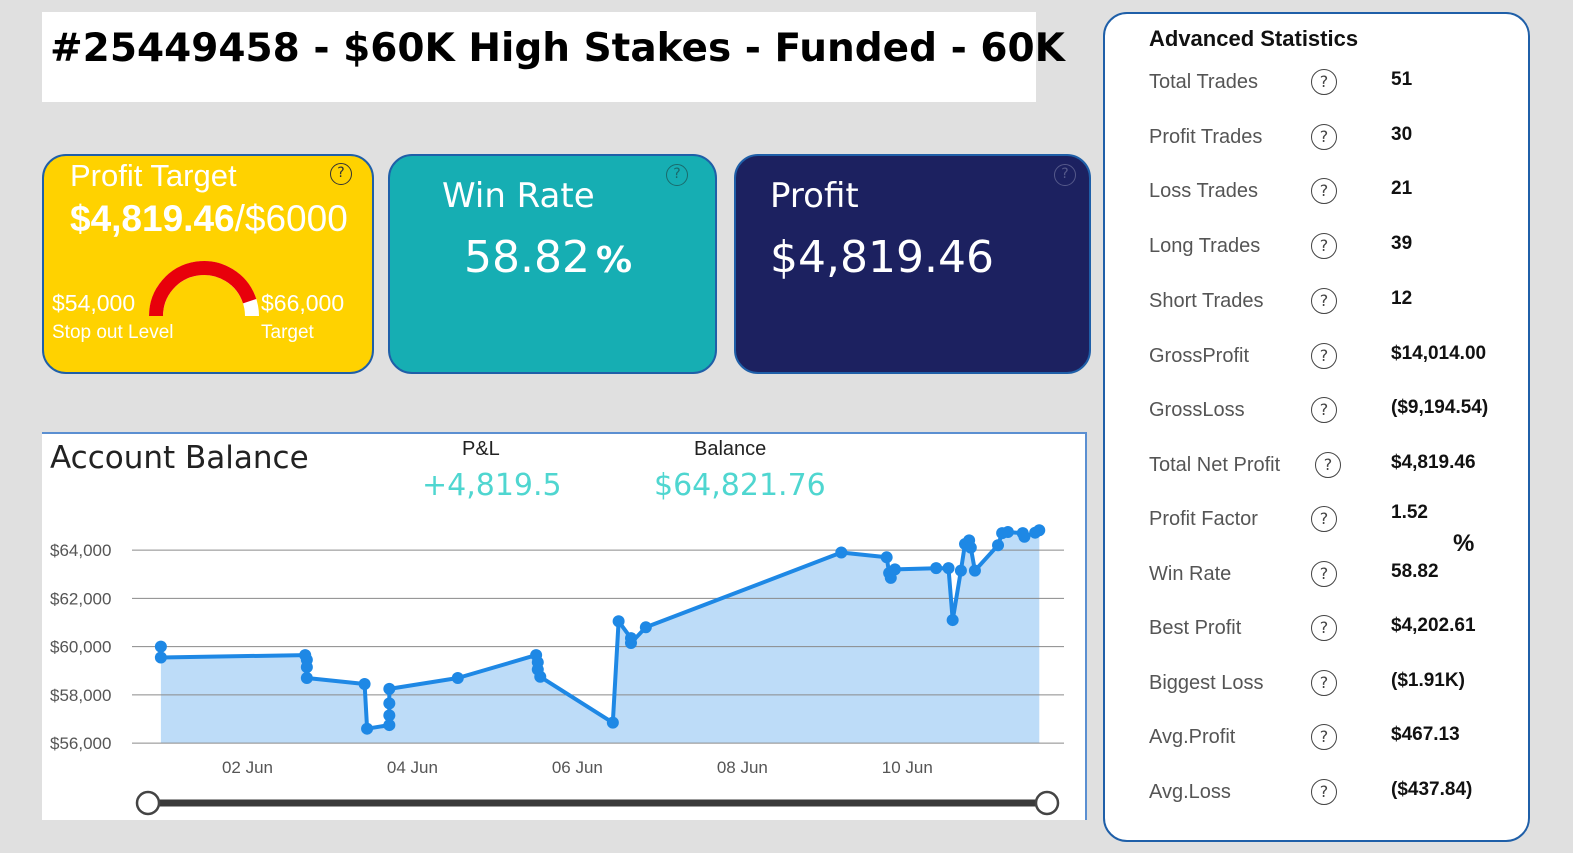  Describe the element at coordinates (1305, 686) in the screenshot. I see `stat-row: Biggest Loss? ($1.91K)` at that location.